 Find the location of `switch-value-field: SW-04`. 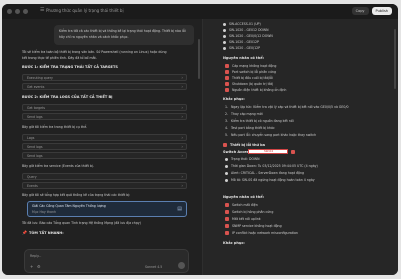

switch-value-field: SW-04 is located at coordinates (268, 151).